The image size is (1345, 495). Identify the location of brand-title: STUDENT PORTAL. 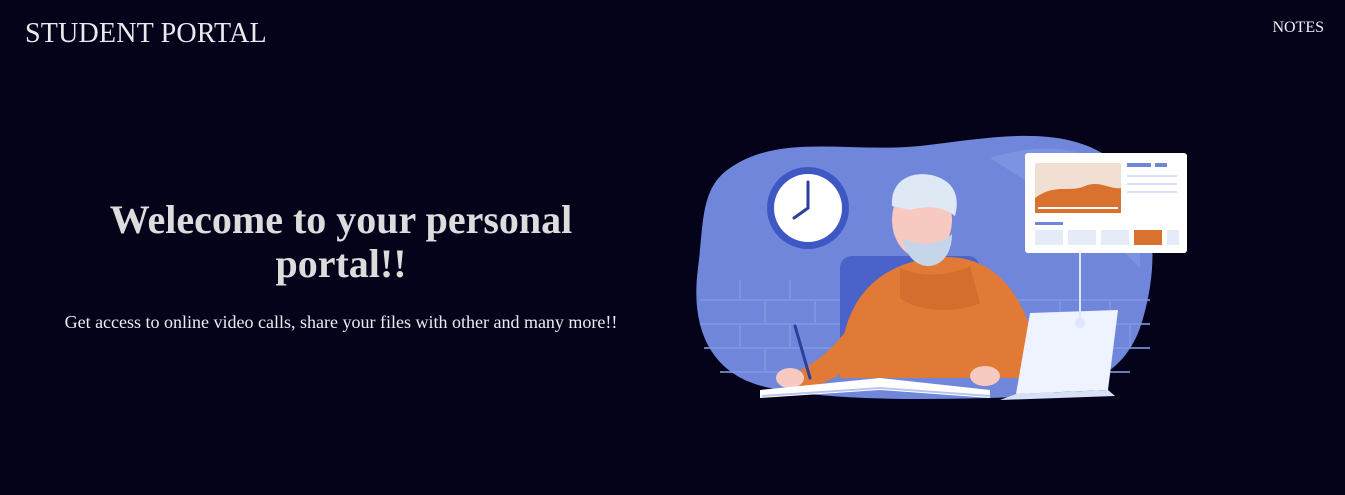
(146, 33).